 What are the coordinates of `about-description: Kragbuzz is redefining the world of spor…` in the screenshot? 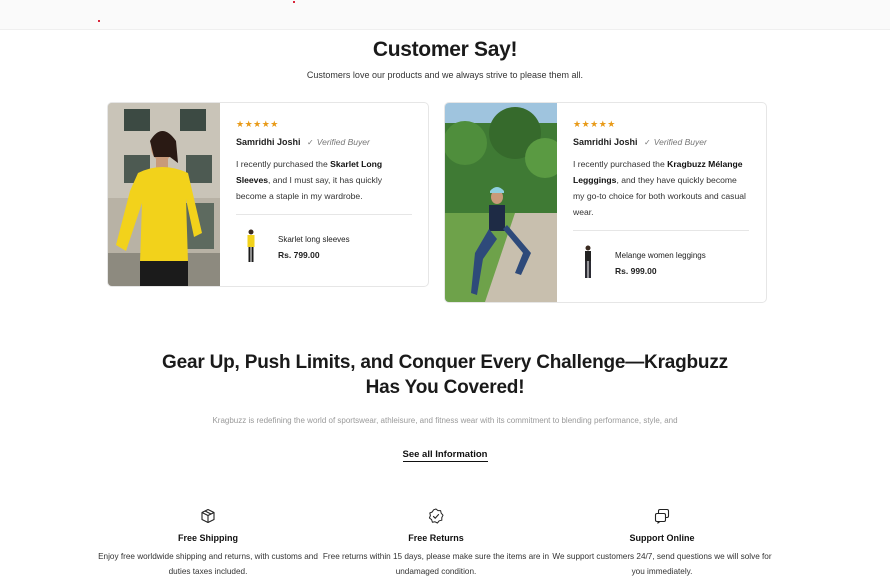 It's located at (445, 427).